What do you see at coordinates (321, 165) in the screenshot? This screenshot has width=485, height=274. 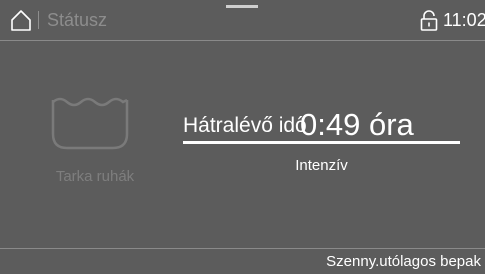 I see `program-option: Intenzív` at bounding box center [321, 165].